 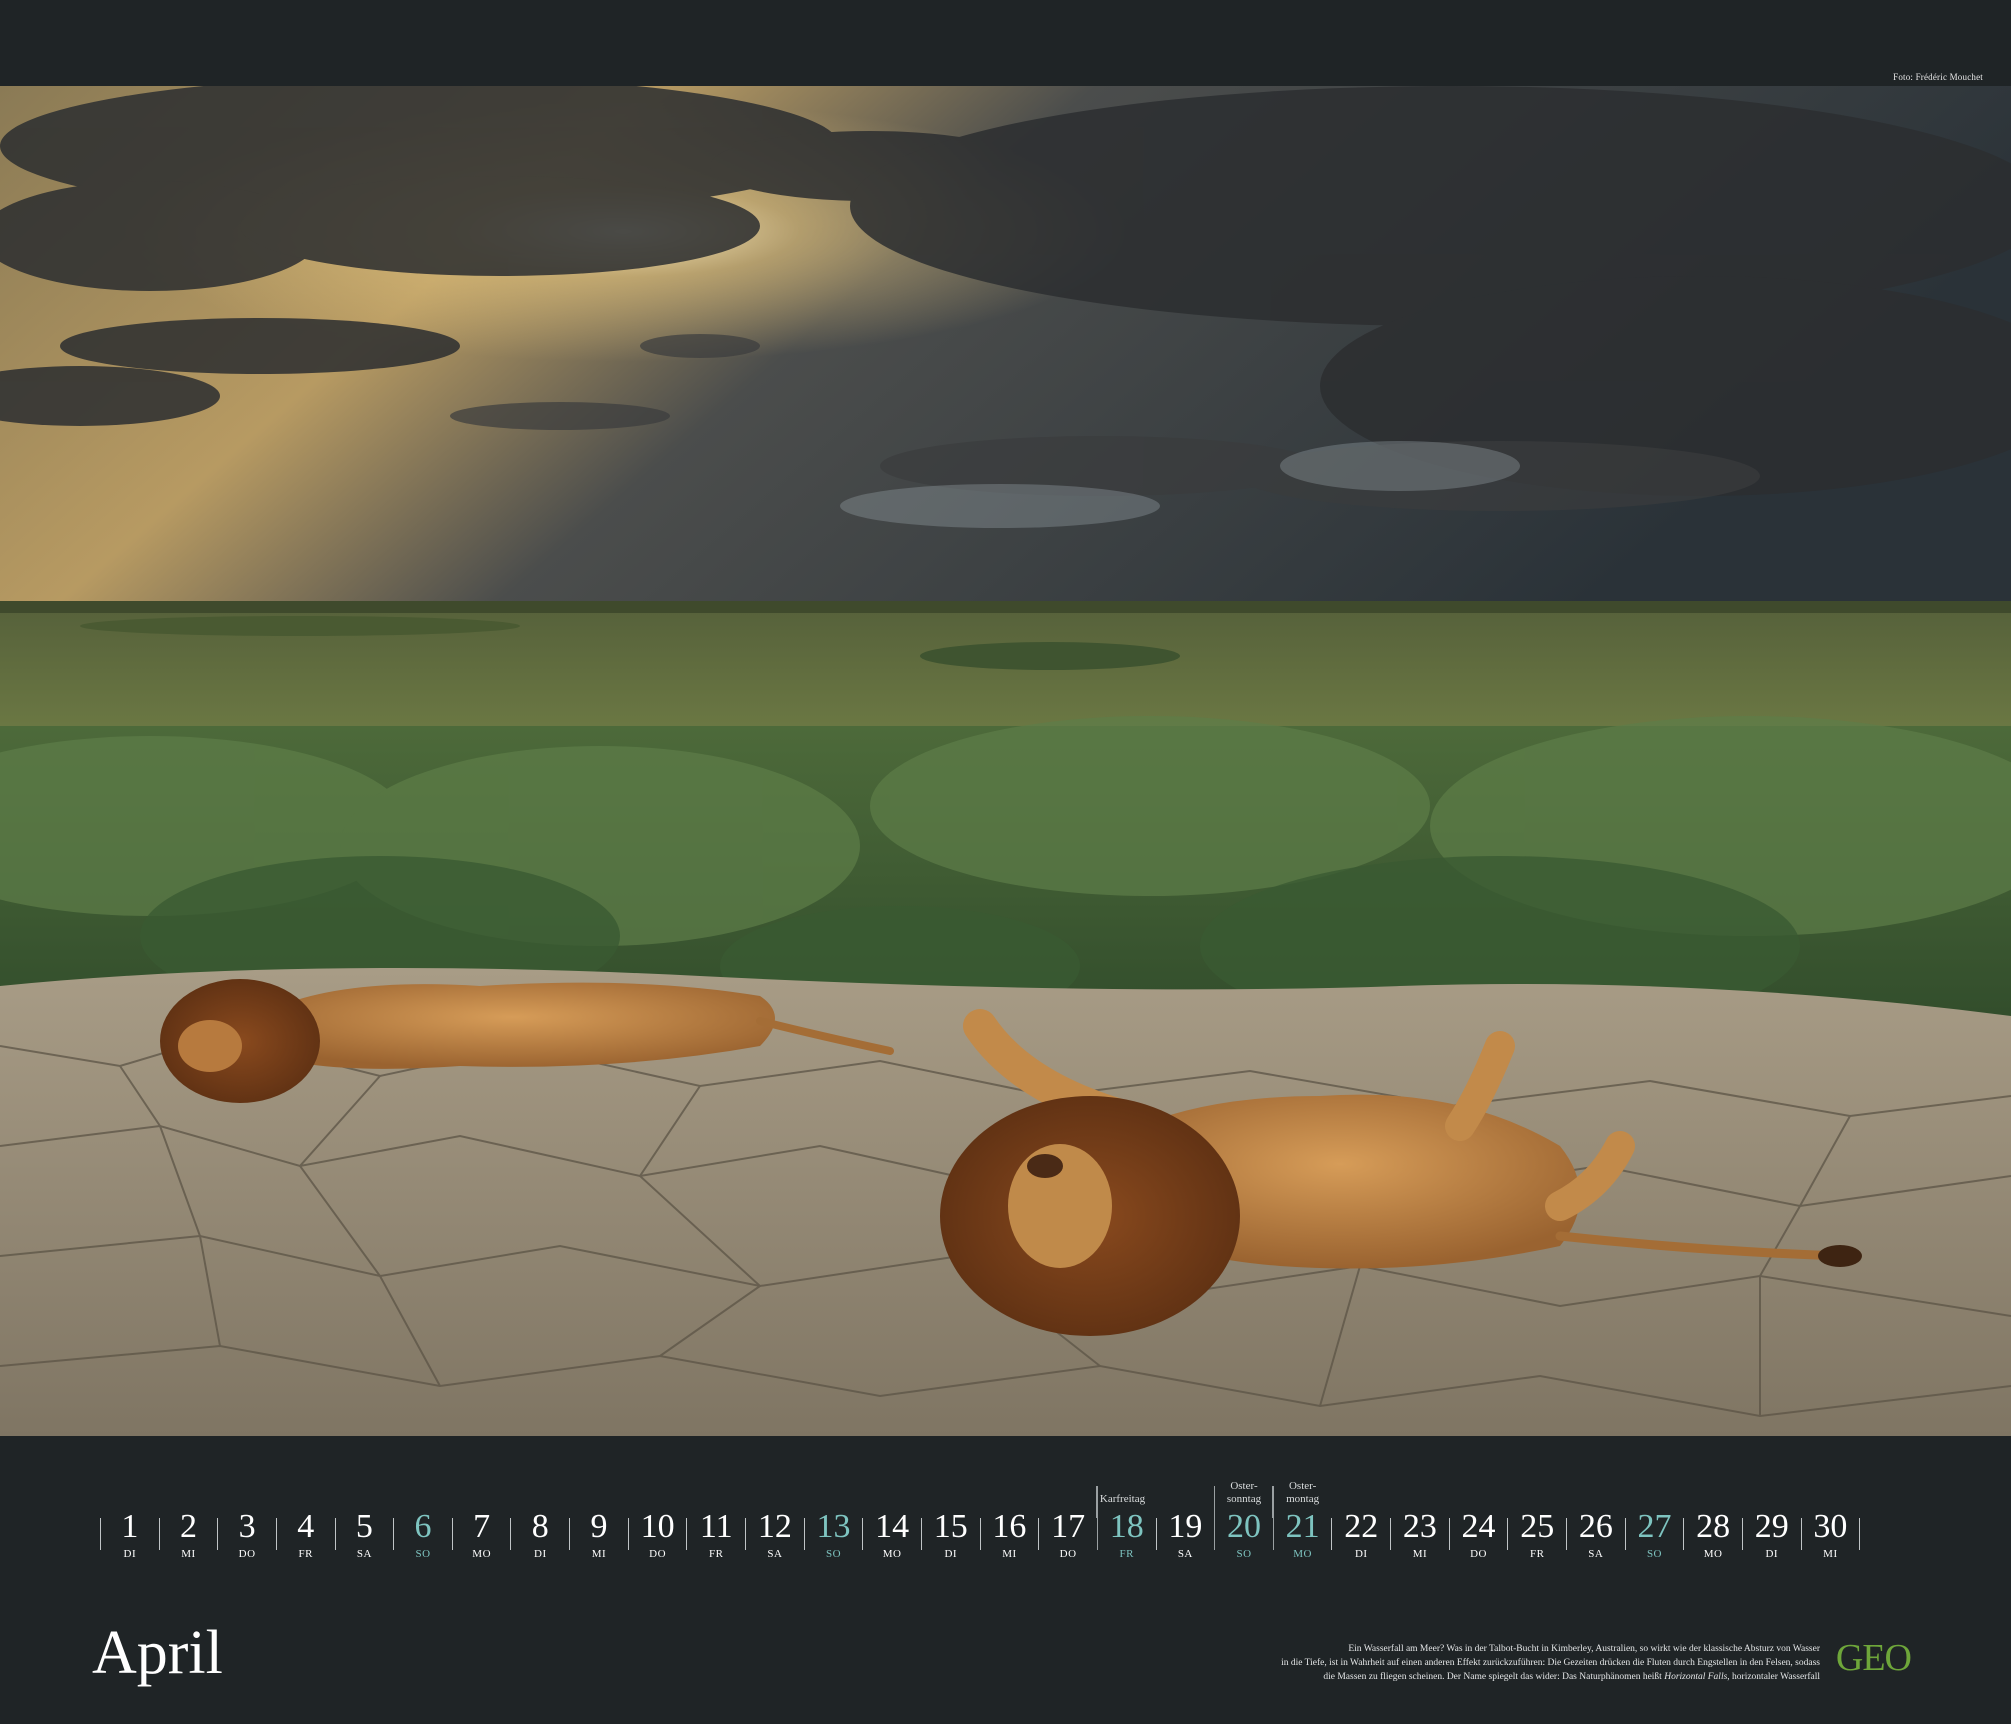 I want to click on calendar-day: 29 DI, so click(x=1771, y=1535).